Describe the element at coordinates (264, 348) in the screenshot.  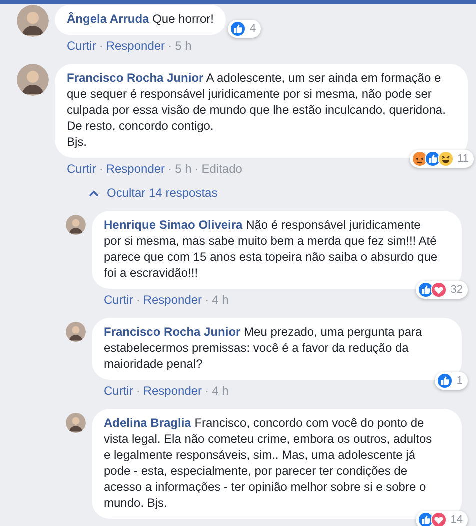
I see `comment-text: Francisco Rocha Junior Meu prezado, uma pergunta para estabelecermos premissas: você é a favor da redução da maioridade penal?` at that location.